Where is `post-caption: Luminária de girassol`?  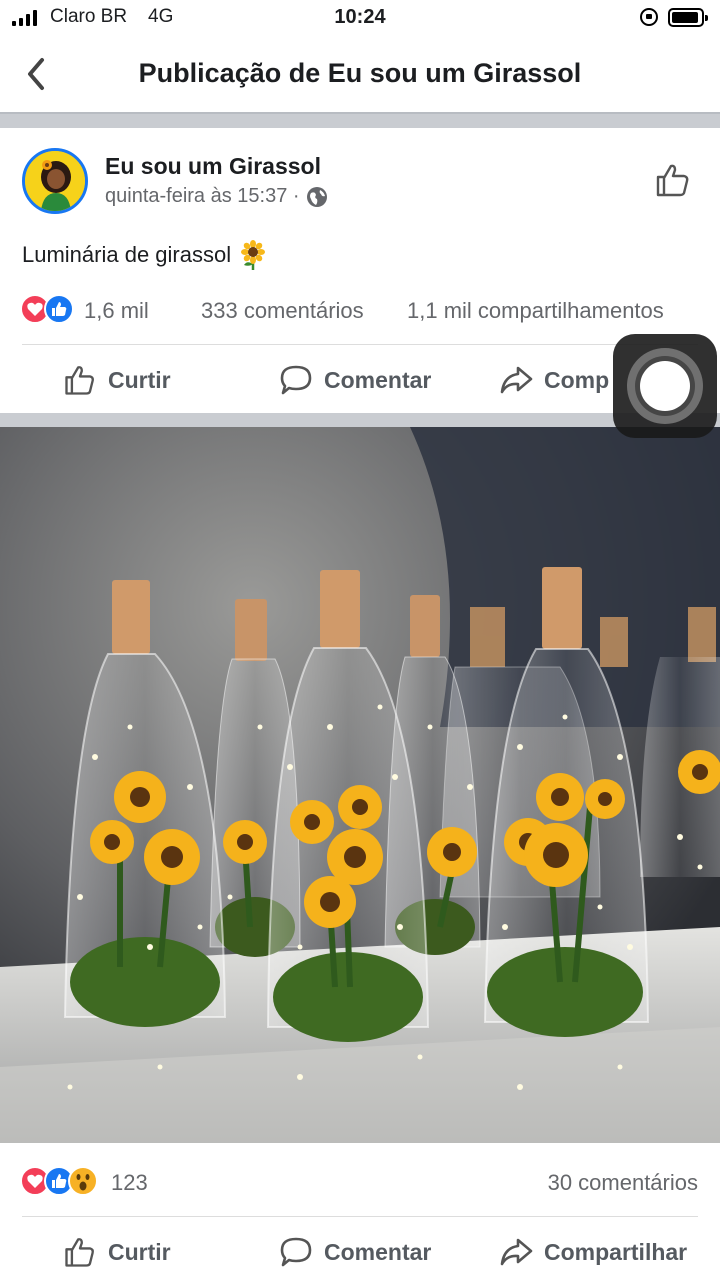
post-caption: Luminária de girassol is located at coordinates (127, 254).